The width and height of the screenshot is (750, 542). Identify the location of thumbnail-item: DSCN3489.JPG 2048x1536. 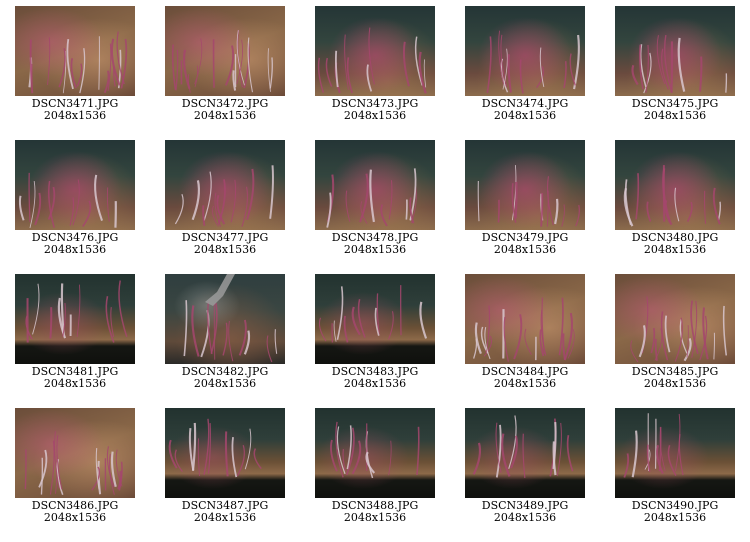
(525, 475).